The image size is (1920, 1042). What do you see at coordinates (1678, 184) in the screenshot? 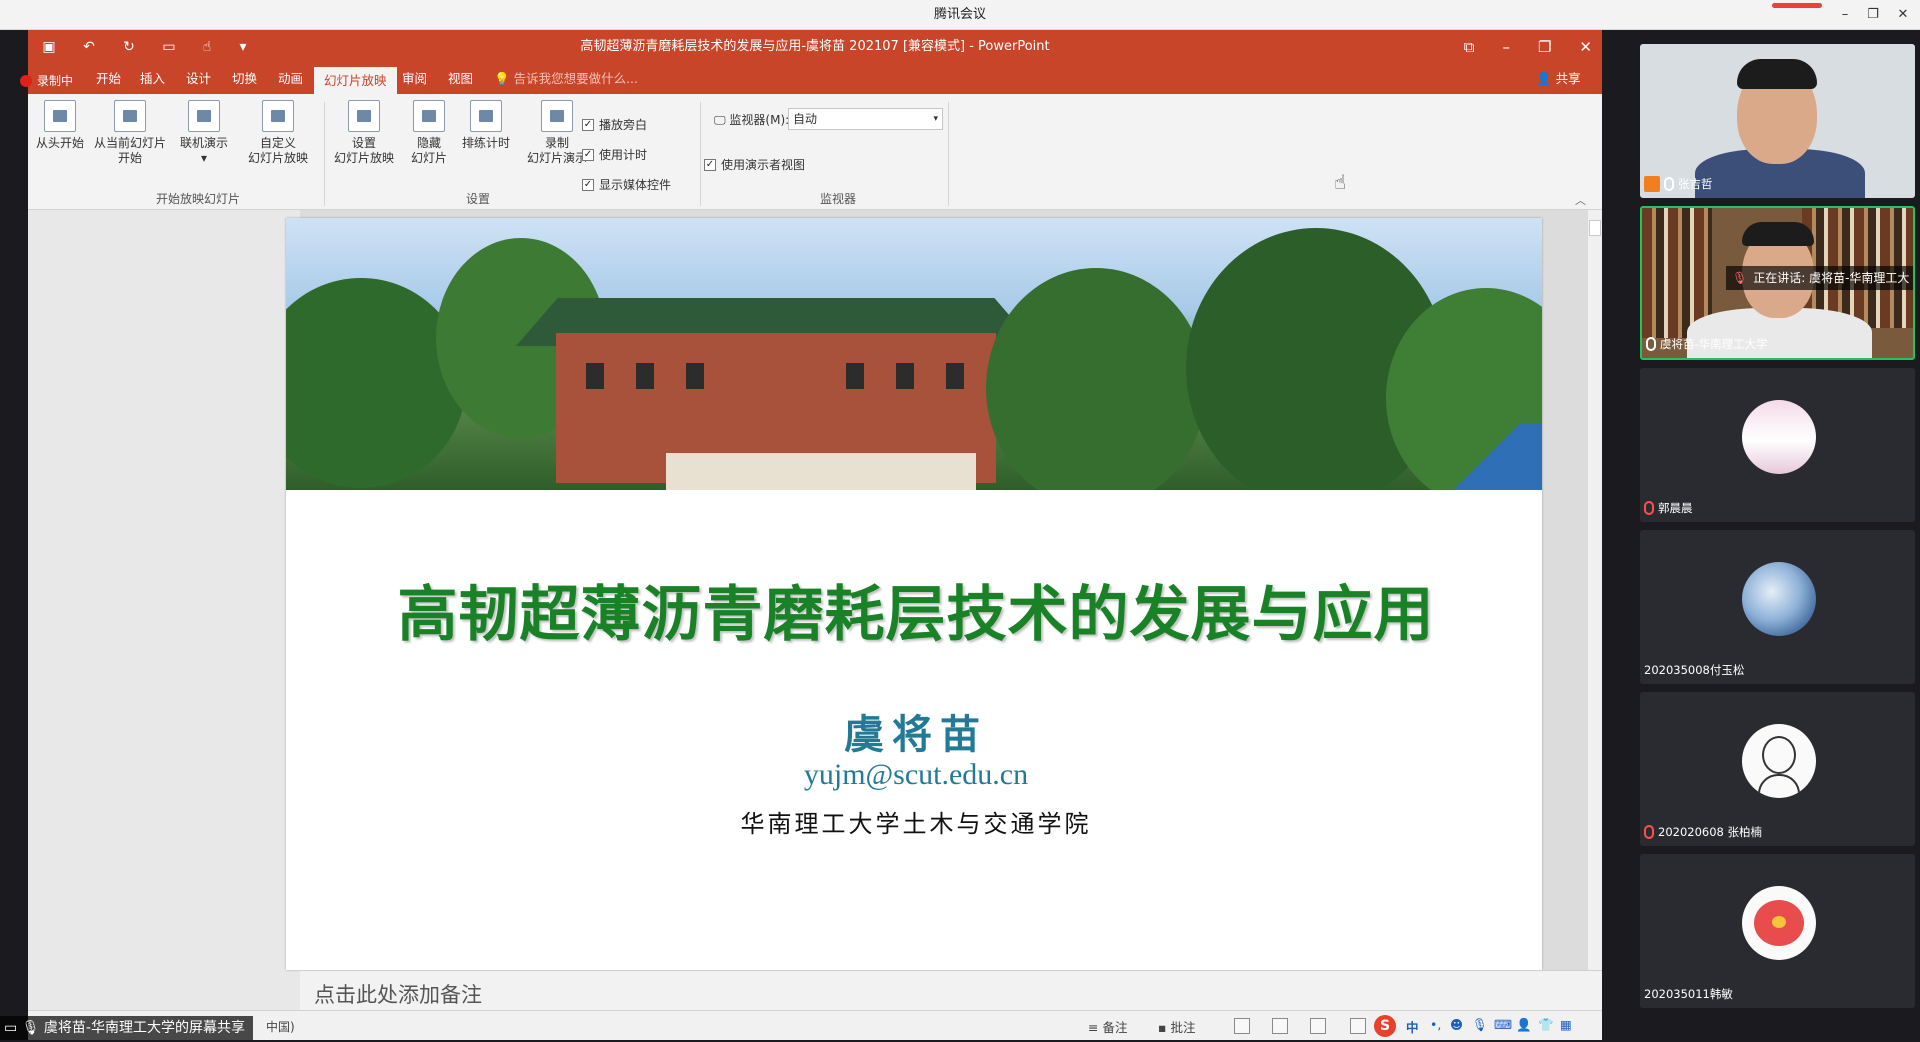
I see `participant-name-bar: 张吉哲` at bounding box center [1678, 184].